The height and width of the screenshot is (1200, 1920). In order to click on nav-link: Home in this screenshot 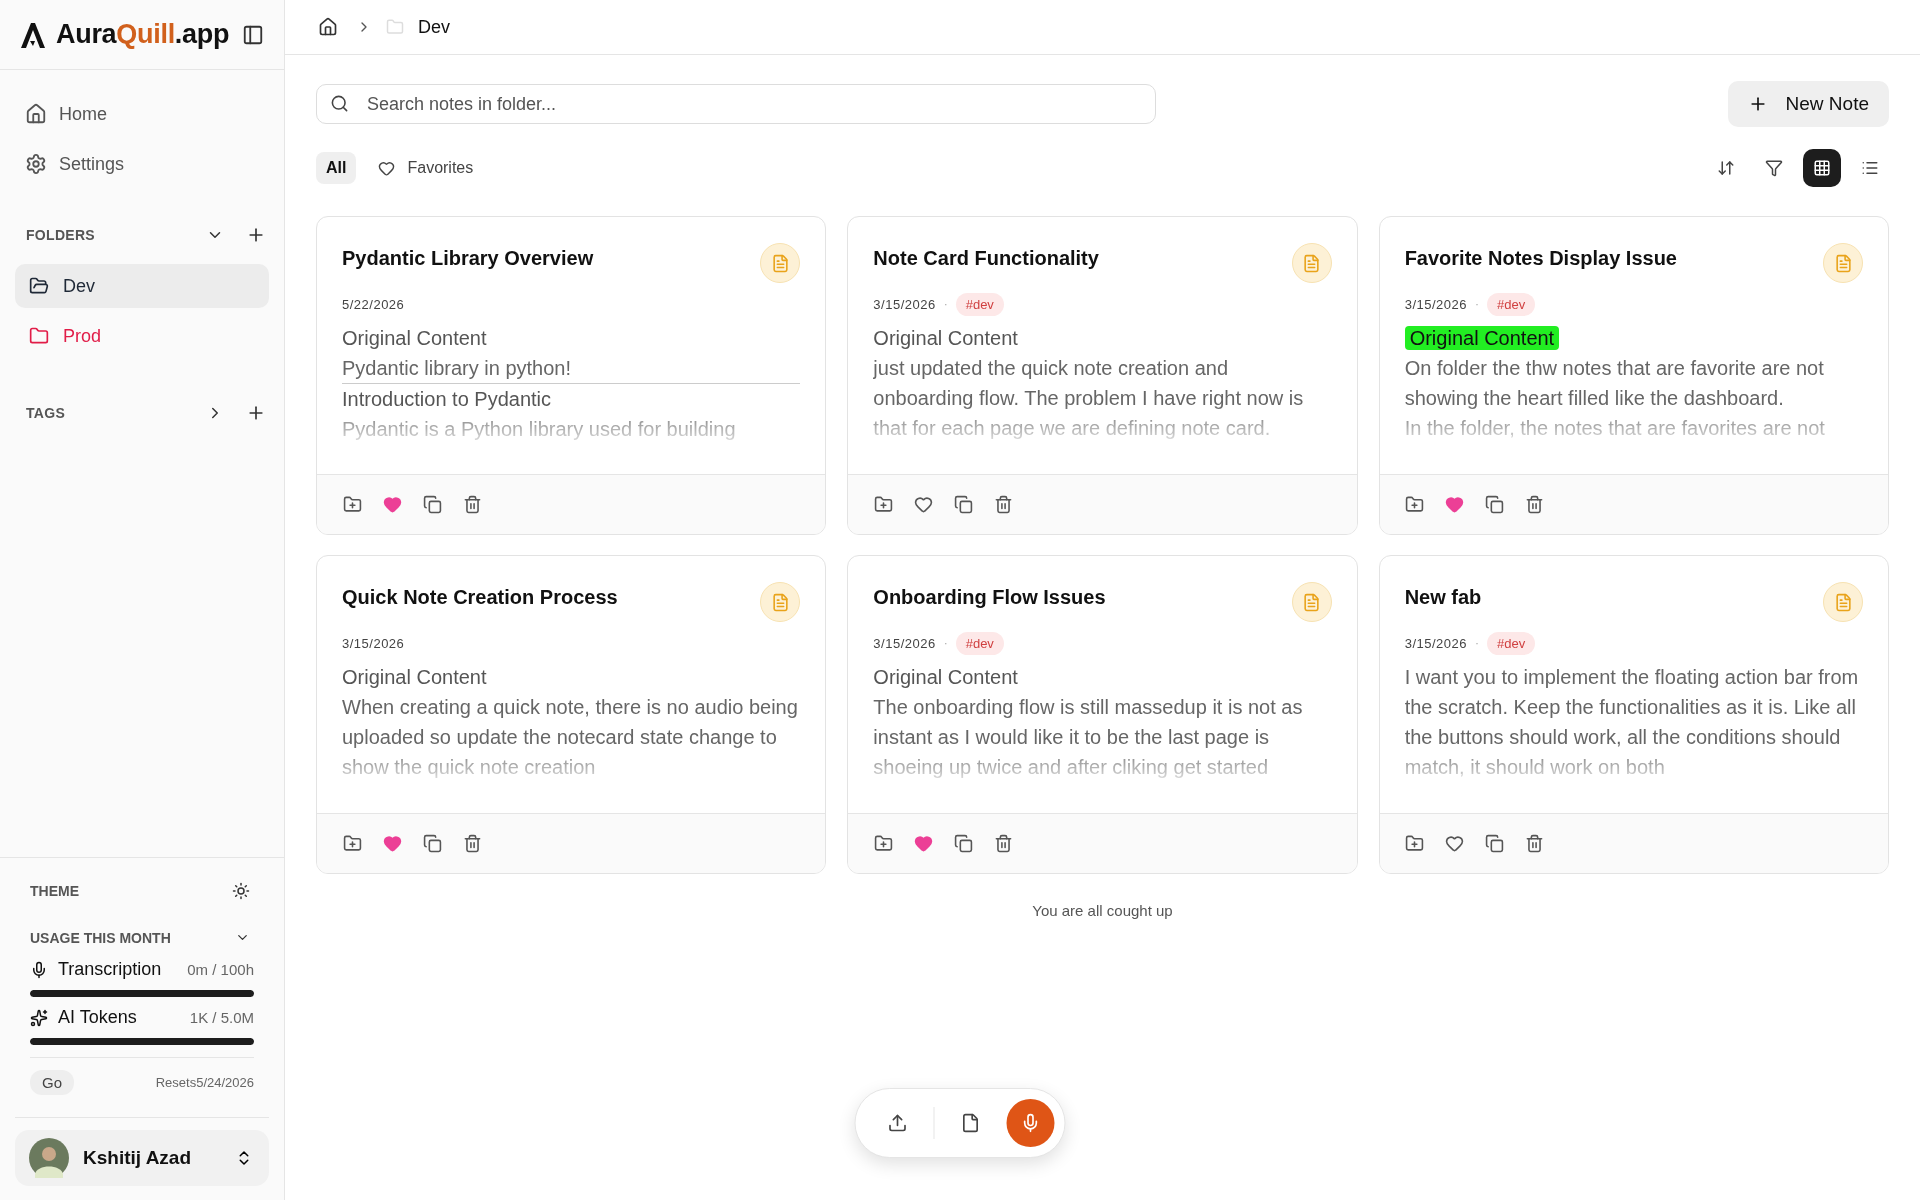, I will do `click(142, 114)`.